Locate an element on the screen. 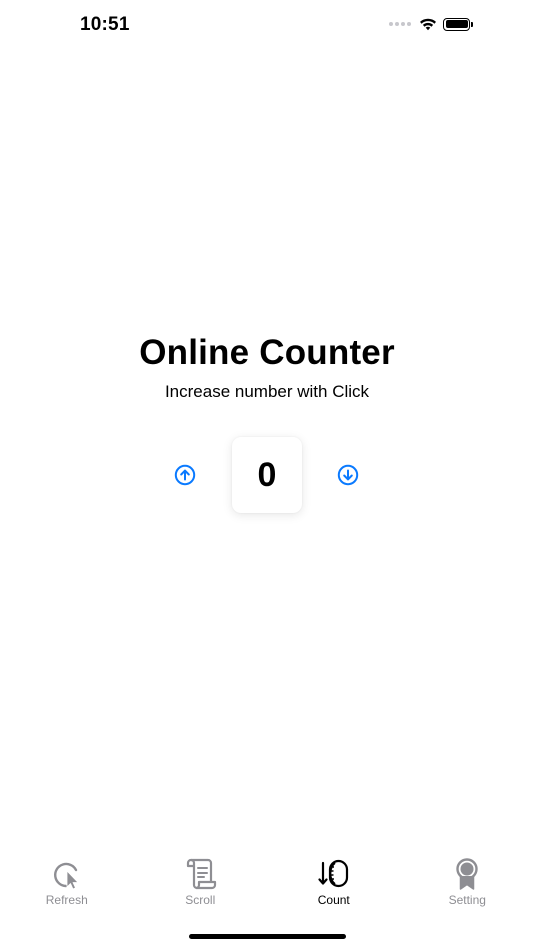  tab-setting: Setting is located at coordinates (467, 883).